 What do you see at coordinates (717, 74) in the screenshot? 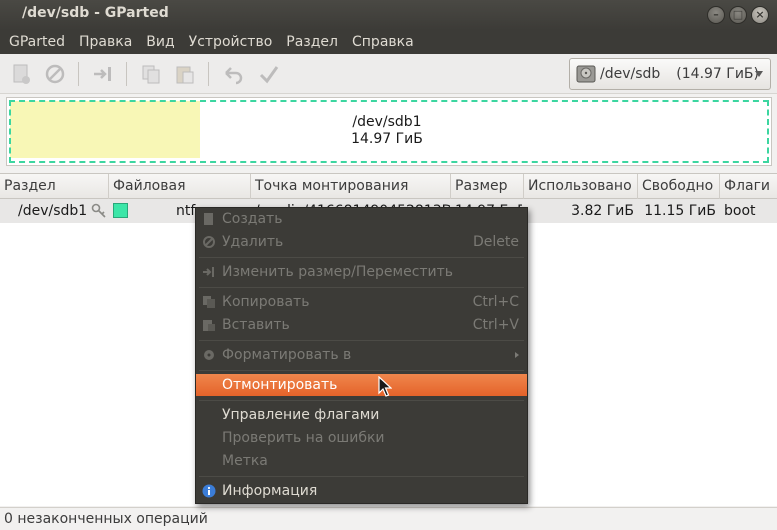
I see `device-size: (14.97 ГиБ)` at bounding box center [717, 74].